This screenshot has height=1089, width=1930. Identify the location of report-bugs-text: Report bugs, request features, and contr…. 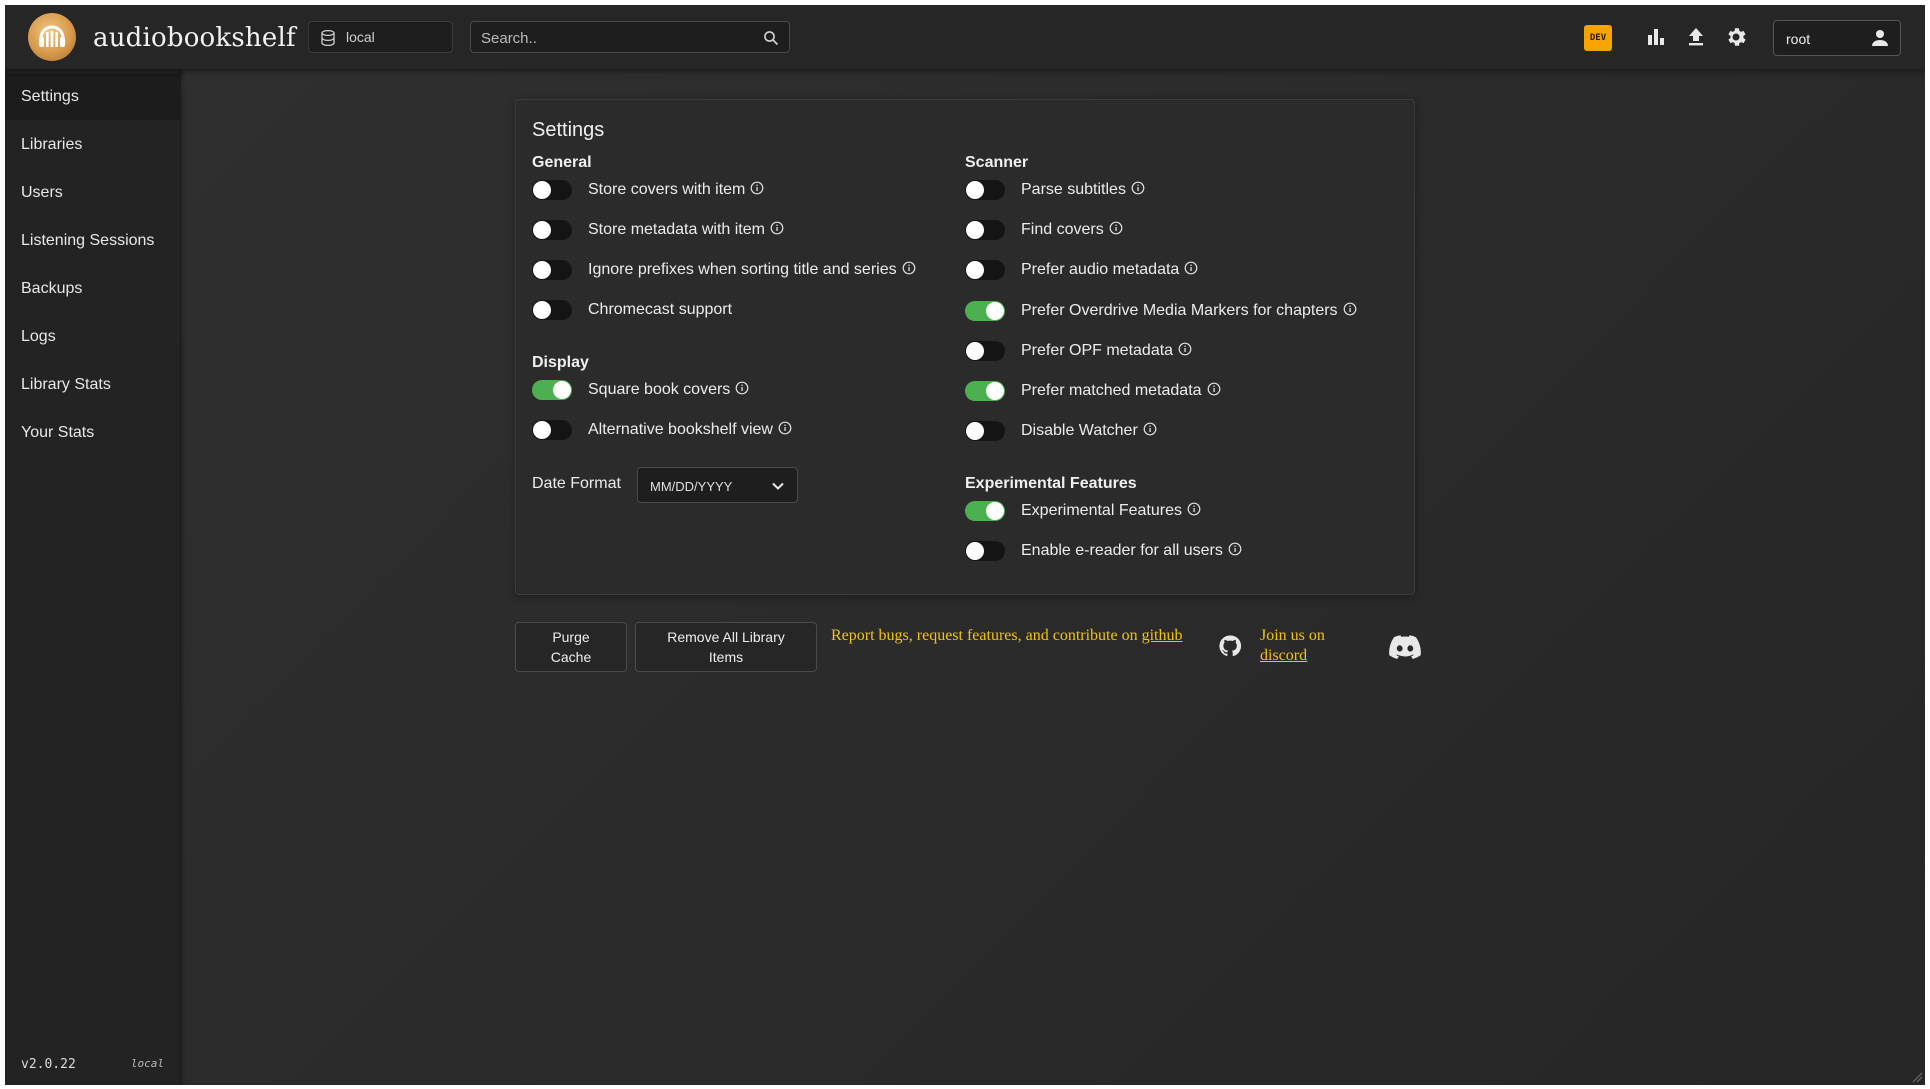
(1011, 636).